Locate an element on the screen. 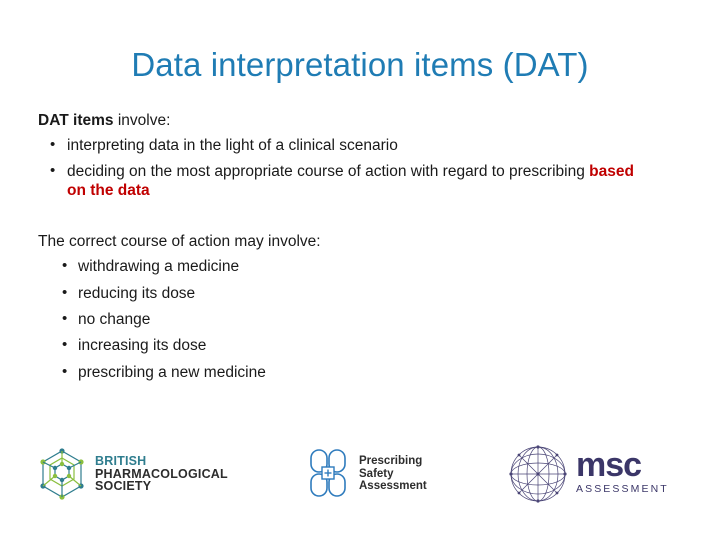 This screenshot has width=720, height=540. list-item: increasing its dose is located at coordinates (338, 345).